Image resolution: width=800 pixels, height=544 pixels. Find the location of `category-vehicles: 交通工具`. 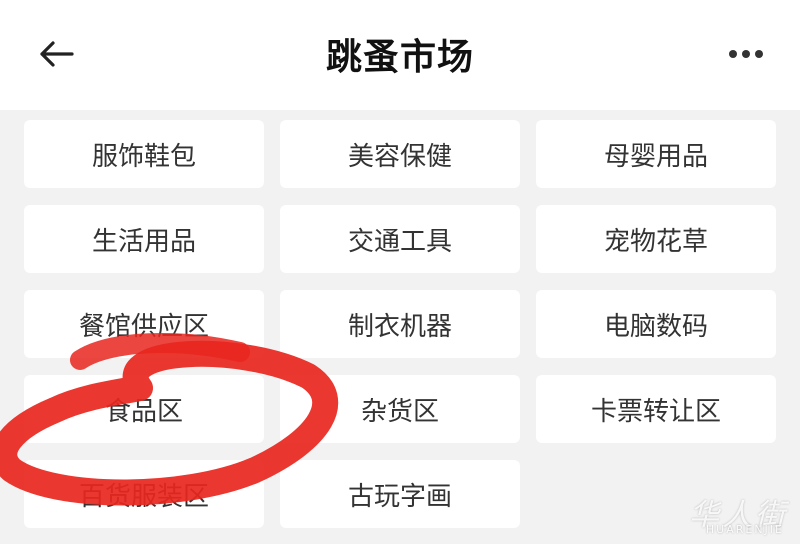

category-vehicles: 交通工具 is located at coordinates (400, 239).